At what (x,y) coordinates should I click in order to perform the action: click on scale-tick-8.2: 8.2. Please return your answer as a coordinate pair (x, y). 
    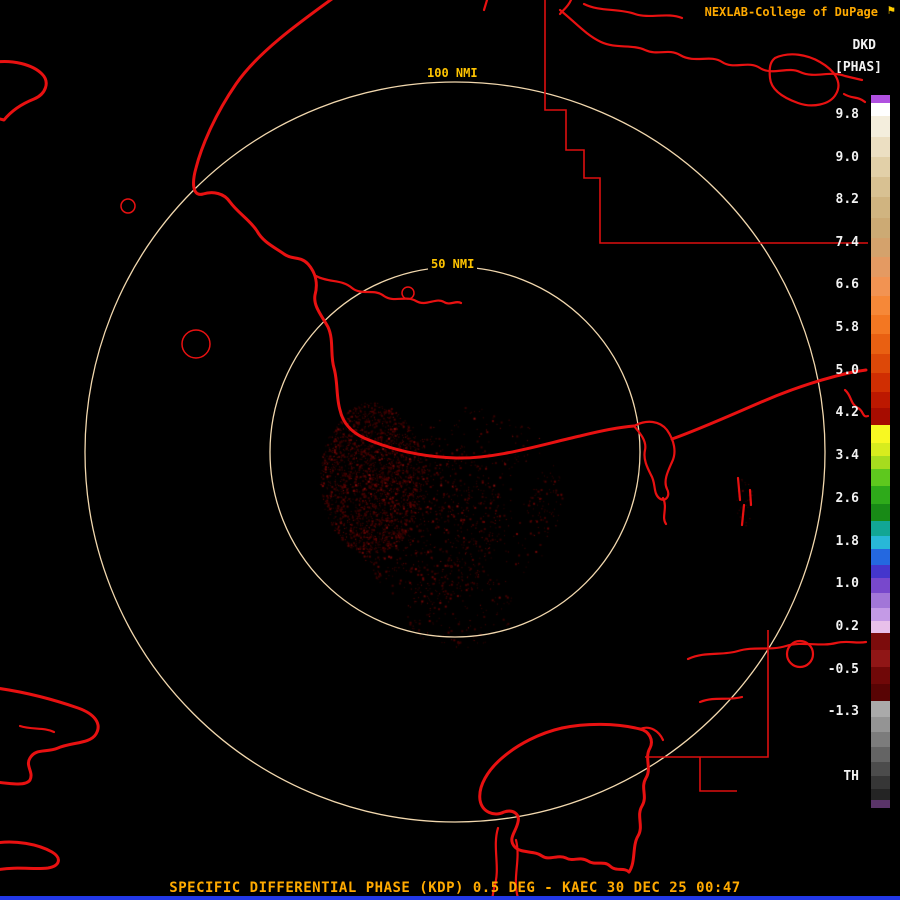
    Looking at the image, I should click on (847, 199).